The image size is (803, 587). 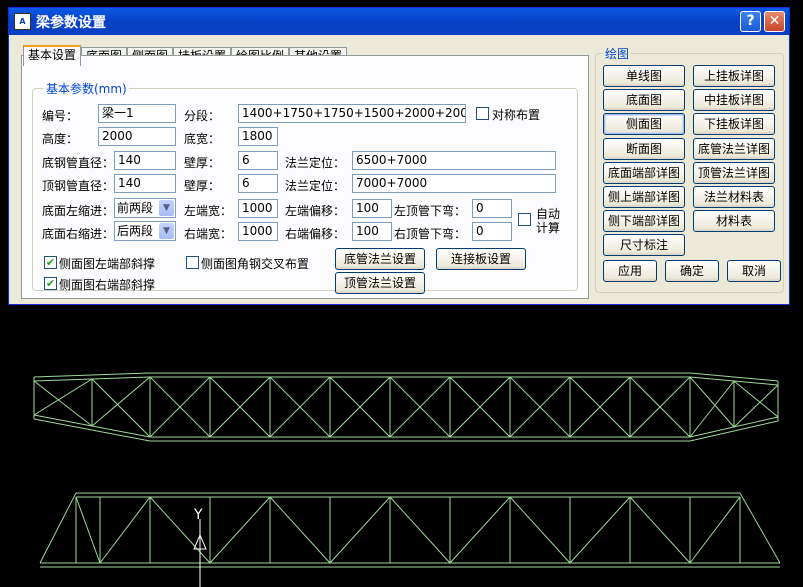 I want to click on bottom-width-input: 1800, so click(x=258, y=136).